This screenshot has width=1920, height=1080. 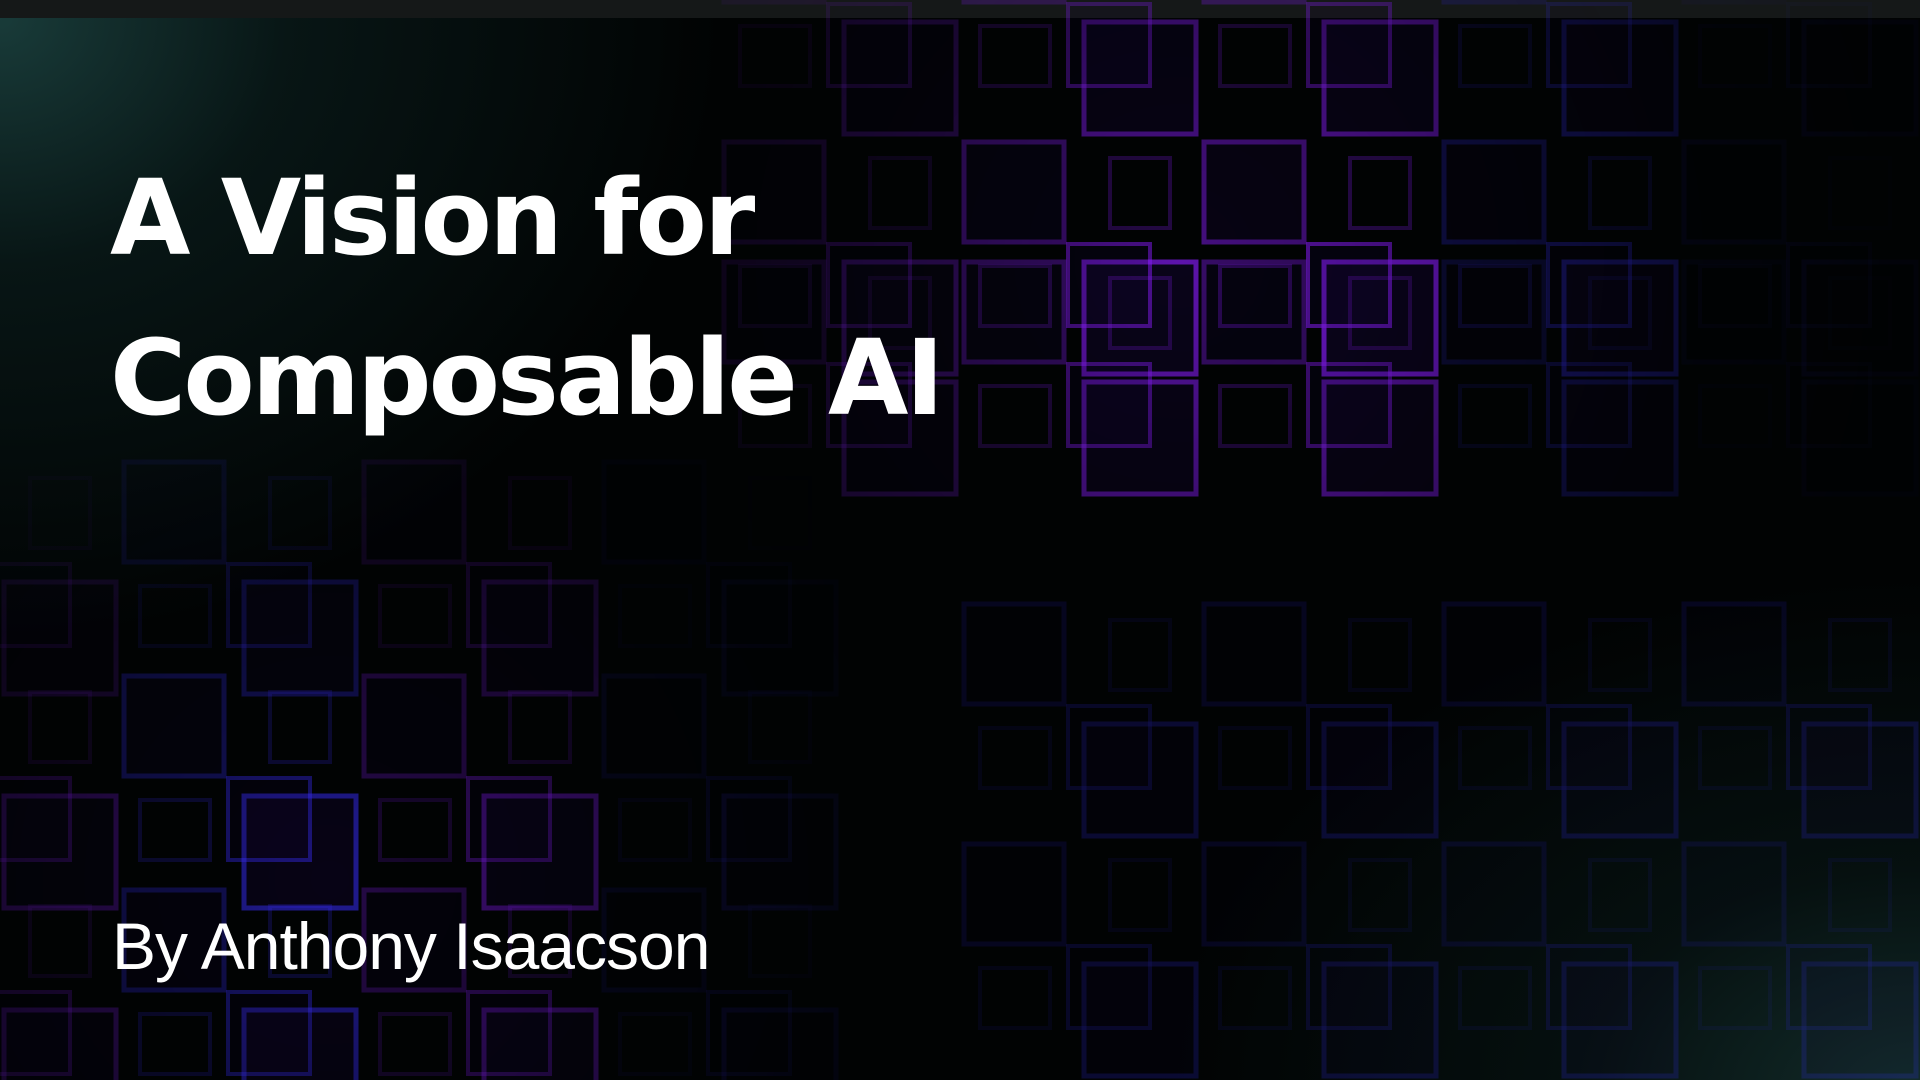 I want to click on author-byline: By Anthony Isaacson, so click(x=411, y=946).